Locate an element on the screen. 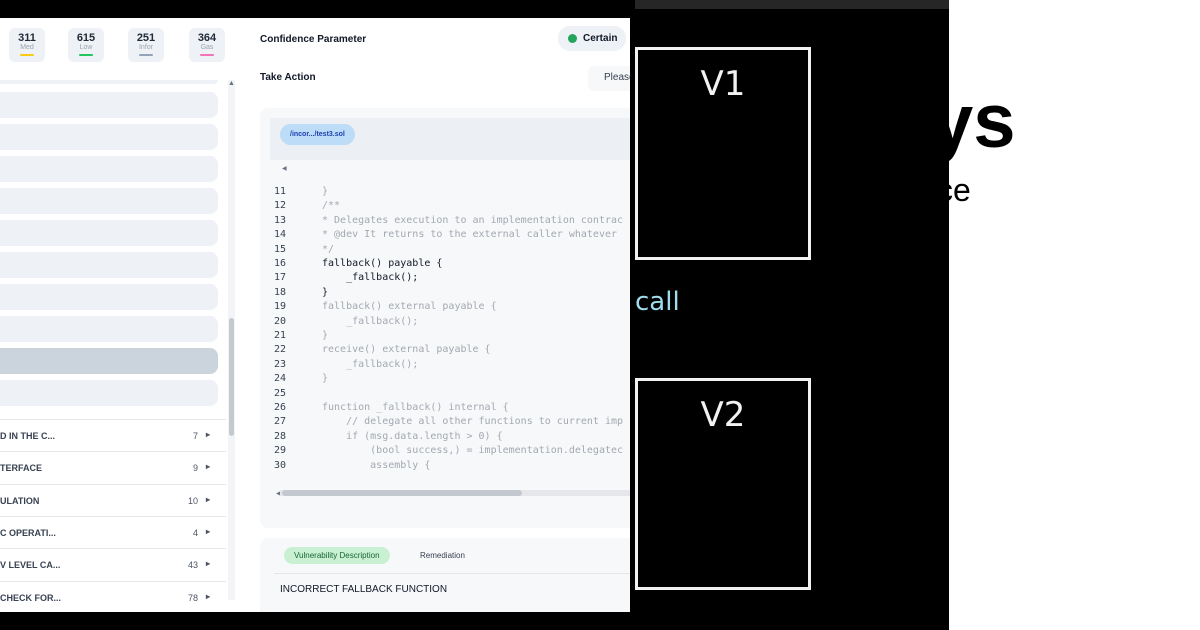 This screenshot has width=1200, height=630. code-text: /** is located at coordinates (331, 206).